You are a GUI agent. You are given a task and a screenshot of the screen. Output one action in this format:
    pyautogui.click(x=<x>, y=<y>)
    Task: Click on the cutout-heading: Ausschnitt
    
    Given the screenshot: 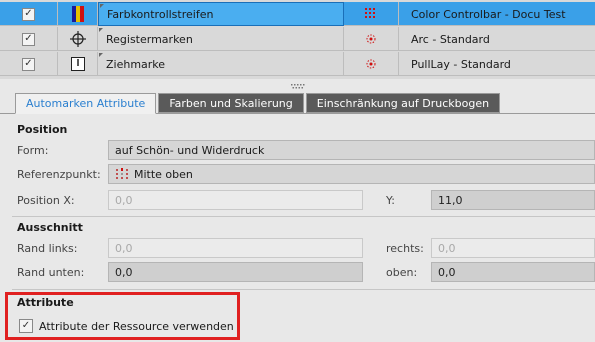 What is the action you would take?
    pyautogui.click(x=50, y=227)
    